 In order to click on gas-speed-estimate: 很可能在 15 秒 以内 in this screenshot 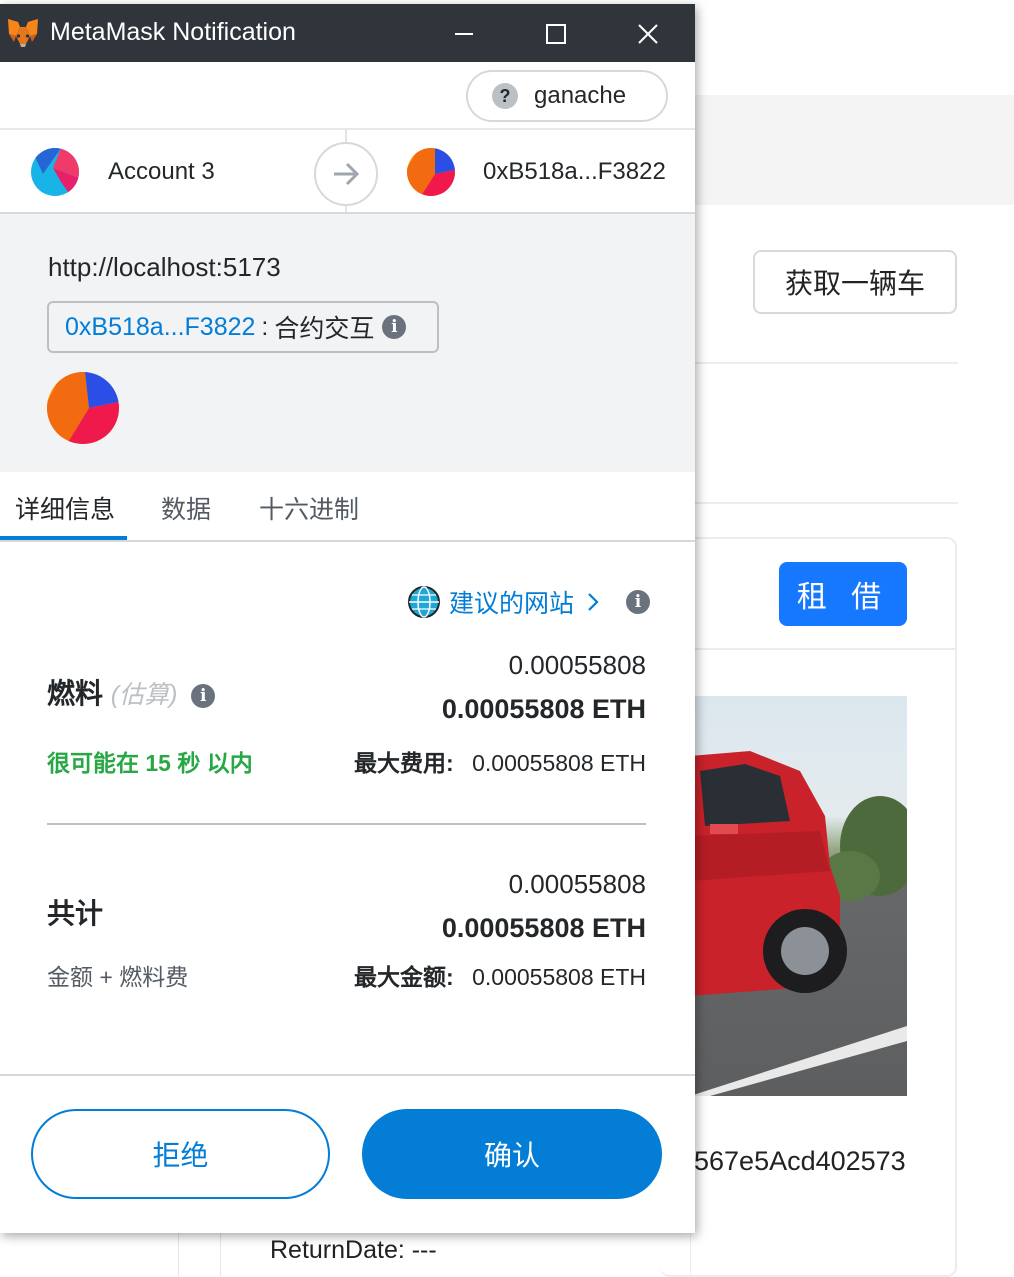, I will do `click(150, 763)`.